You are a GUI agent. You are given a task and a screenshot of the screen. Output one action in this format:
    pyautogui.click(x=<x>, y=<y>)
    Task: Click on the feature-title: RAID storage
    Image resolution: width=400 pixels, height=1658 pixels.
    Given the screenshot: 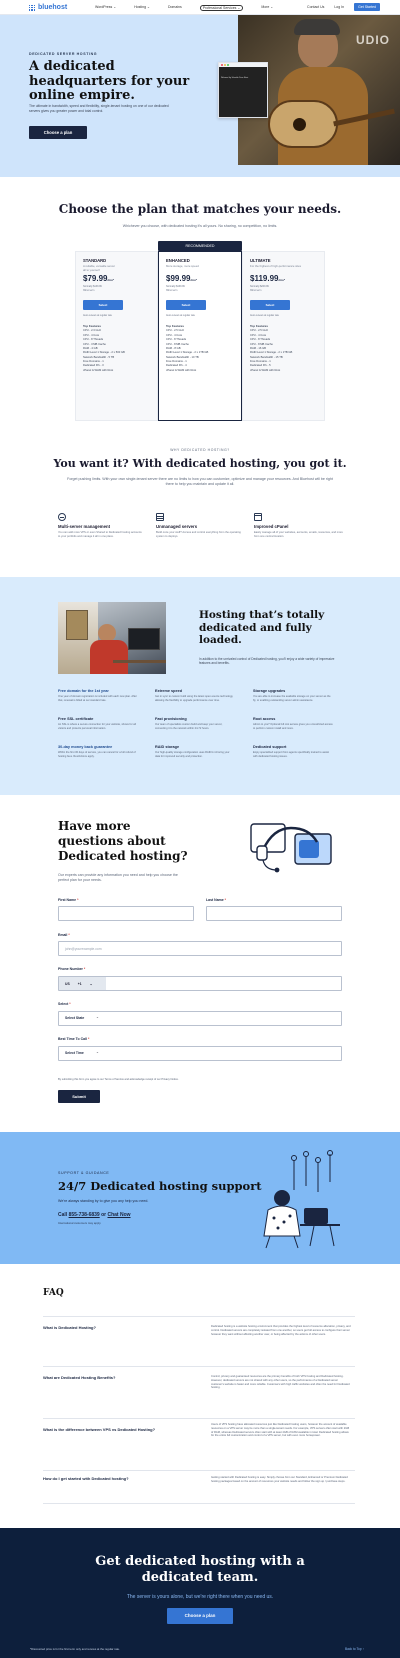 What is the action you would take?
    pyautogui.click(x=167, y=747)
    